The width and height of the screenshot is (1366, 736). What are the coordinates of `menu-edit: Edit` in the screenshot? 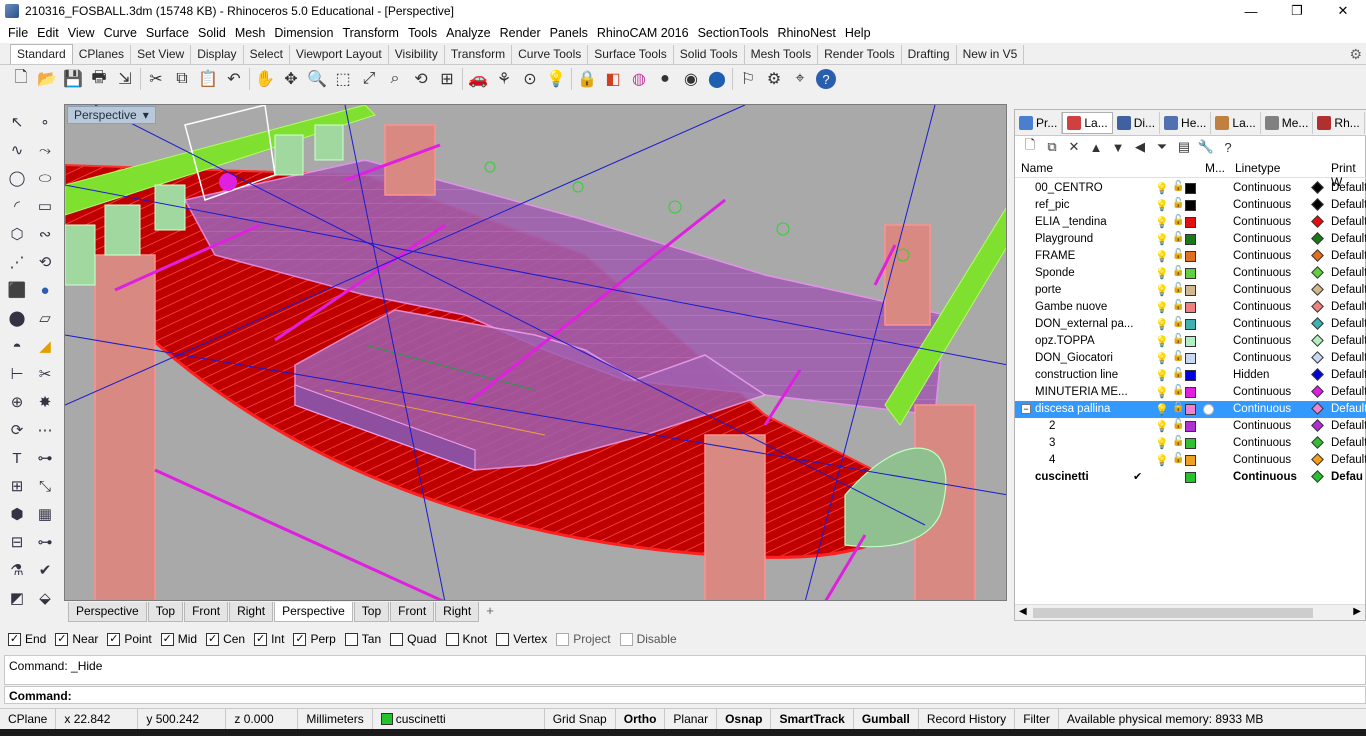 It's located at (48, 33).